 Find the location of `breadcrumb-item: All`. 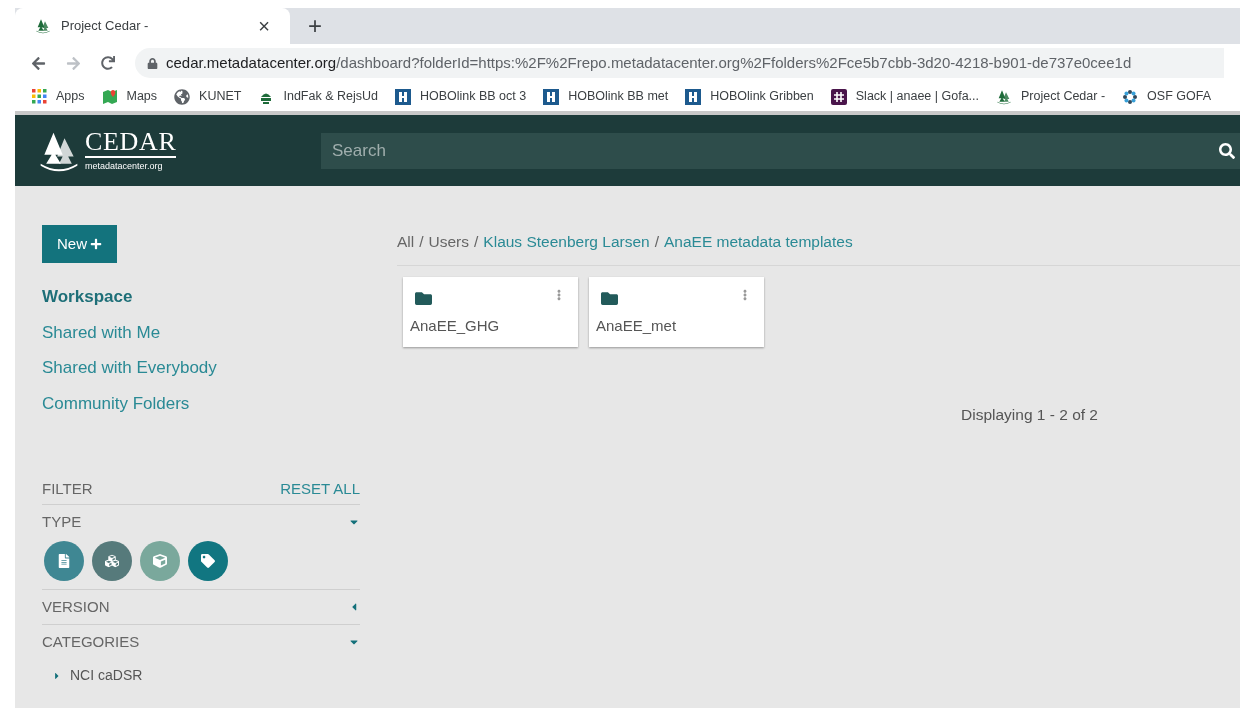

breadcrumb-item: All is located at coordinates (406, 242).